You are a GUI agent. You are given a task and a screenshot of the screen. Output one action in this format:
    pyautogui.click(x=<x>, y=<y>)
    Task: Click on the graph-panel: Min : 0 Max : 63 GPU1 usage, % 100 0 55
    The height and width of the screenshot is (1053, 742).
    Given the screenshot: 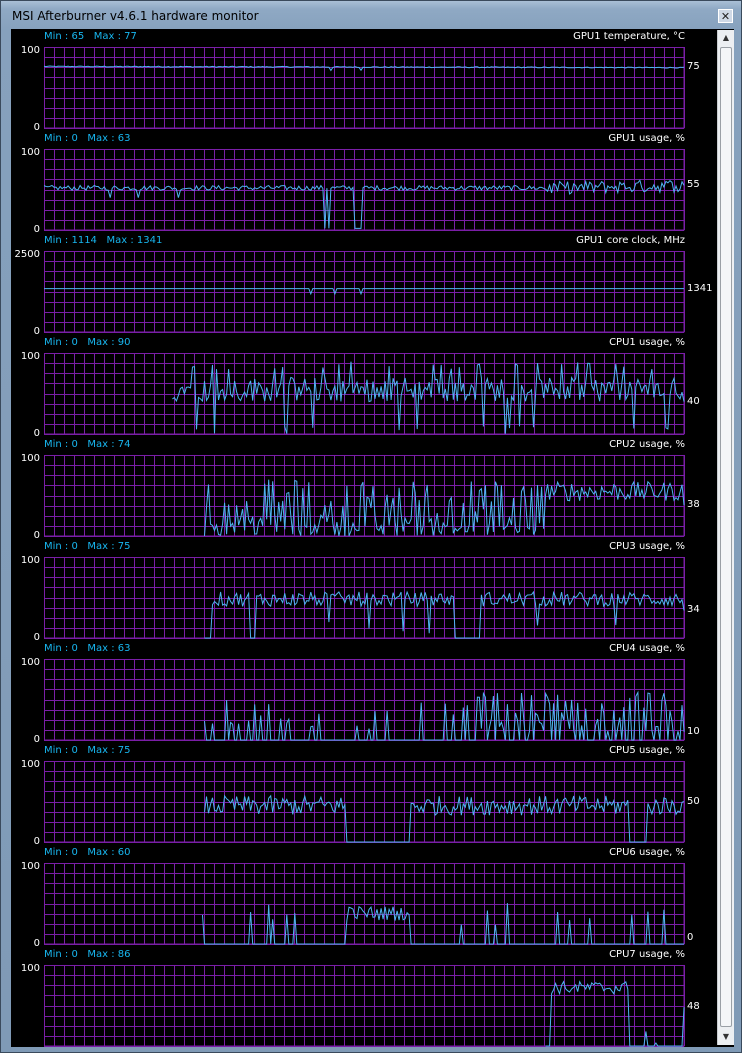 What is the action you would take?
    pyautogui.click(x=363, y=183)
    